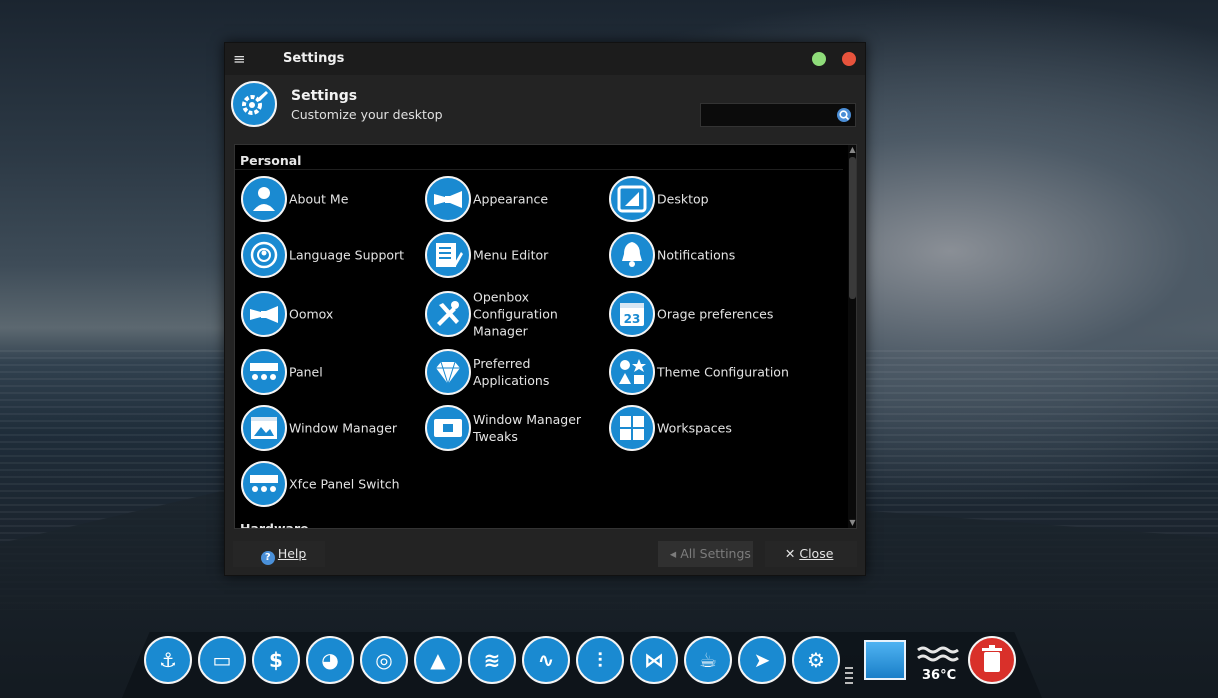 This screenshot has width=1218, height=698. I want to click on setting-window-manager: Window Manager, so click(333, 428).